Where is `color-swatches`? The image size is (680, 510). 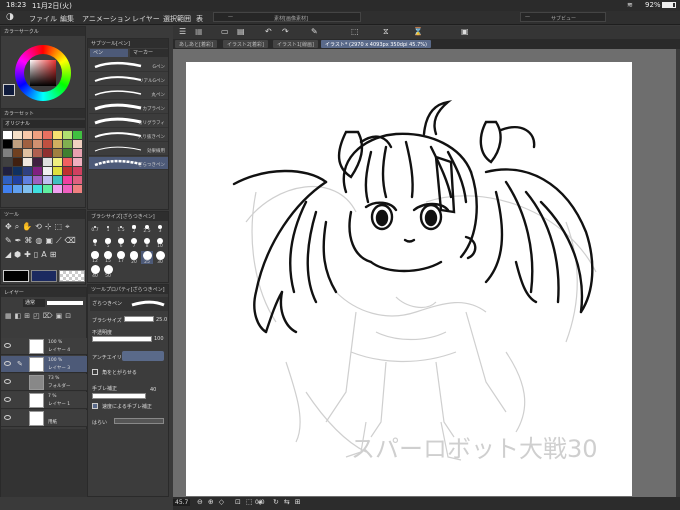 color-swatches is located at coordinates (44, 163).